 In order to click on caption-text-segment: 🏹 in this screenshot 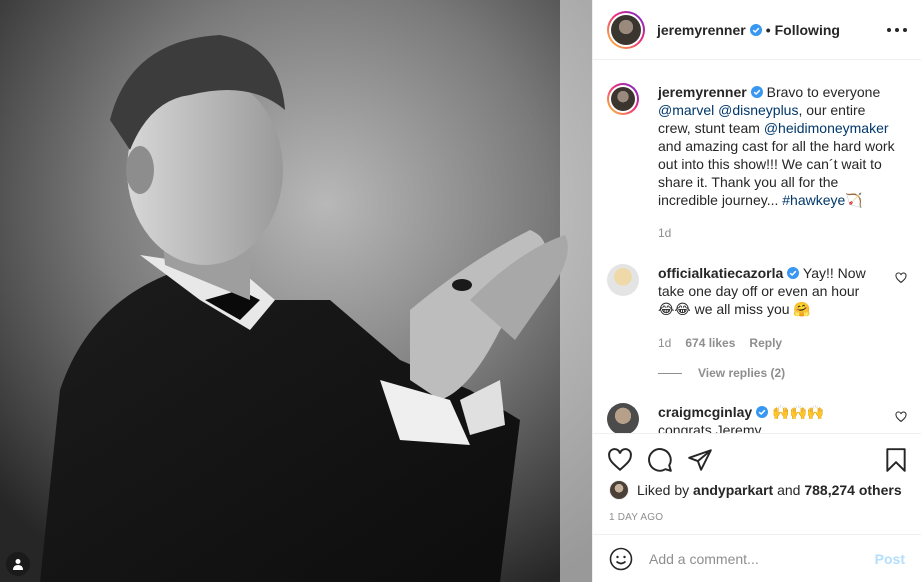, I will do `click(854, 200)`.